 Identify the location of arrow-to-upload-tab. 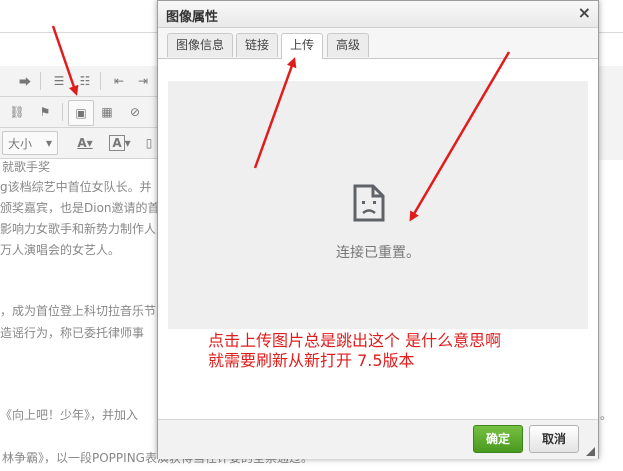
(275, 113).